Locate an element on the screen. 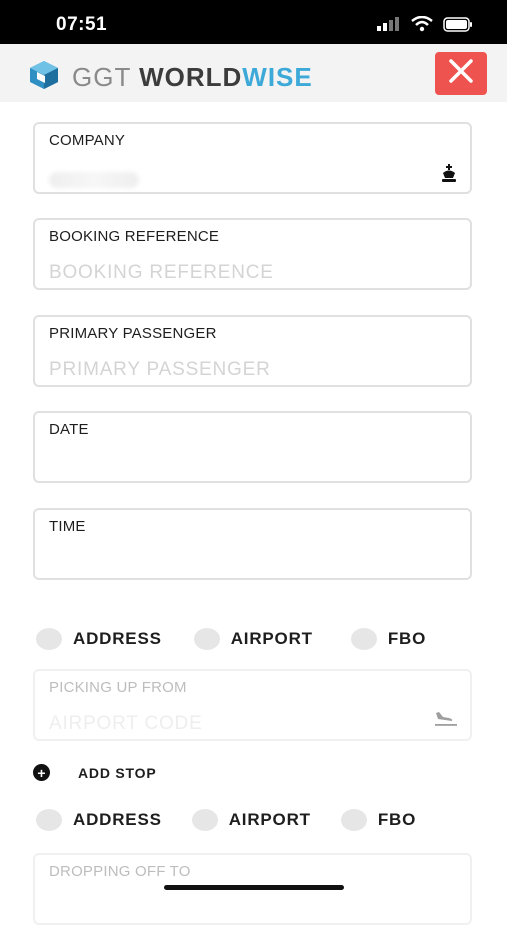 The height and width of the screenshot is (925, 507). pickup-radio-airport: AIRPORT is located at coordinates (253, 639).